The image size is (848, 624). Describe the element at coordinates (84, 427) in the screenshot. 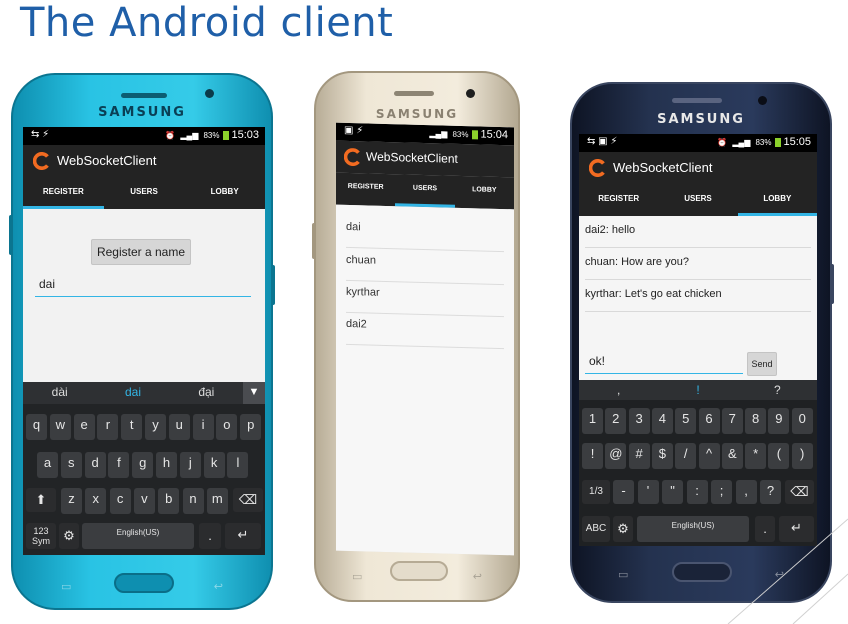

I see `key: e` at that location.